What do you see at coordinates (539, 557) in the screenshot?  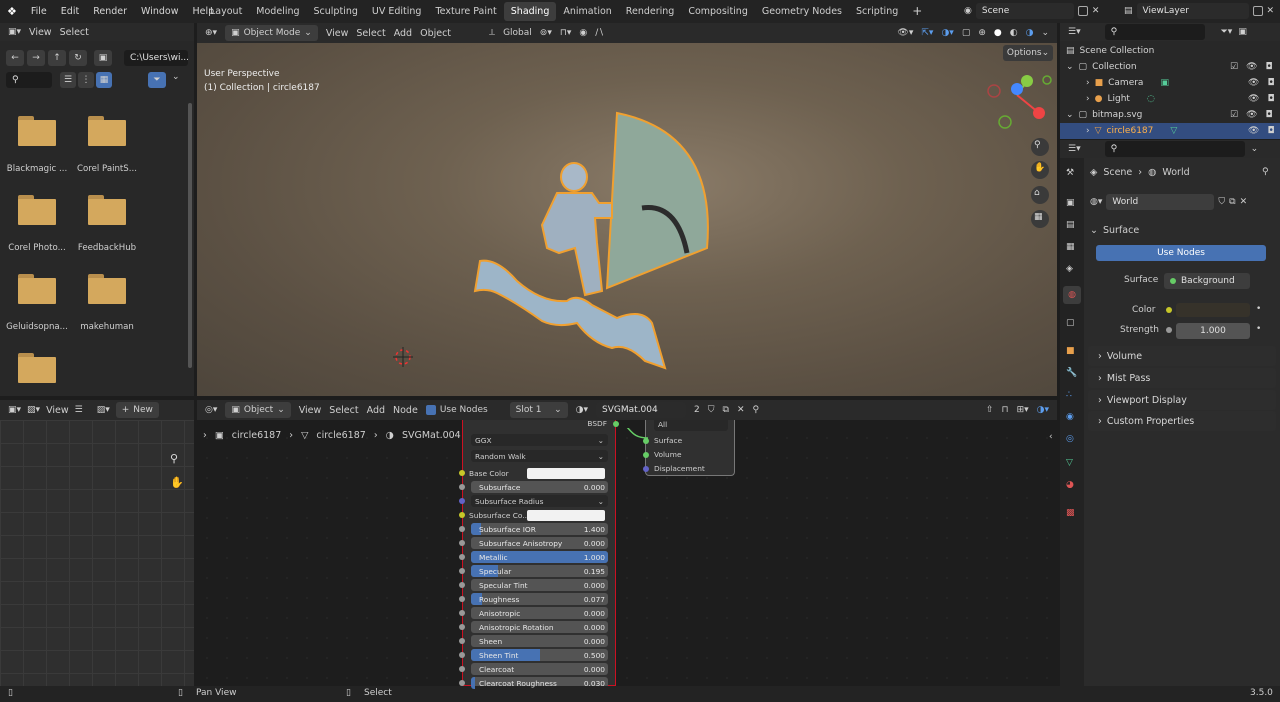 I see `bsdf-slider: Metallic 1.000` at bounding box center [539, 557].